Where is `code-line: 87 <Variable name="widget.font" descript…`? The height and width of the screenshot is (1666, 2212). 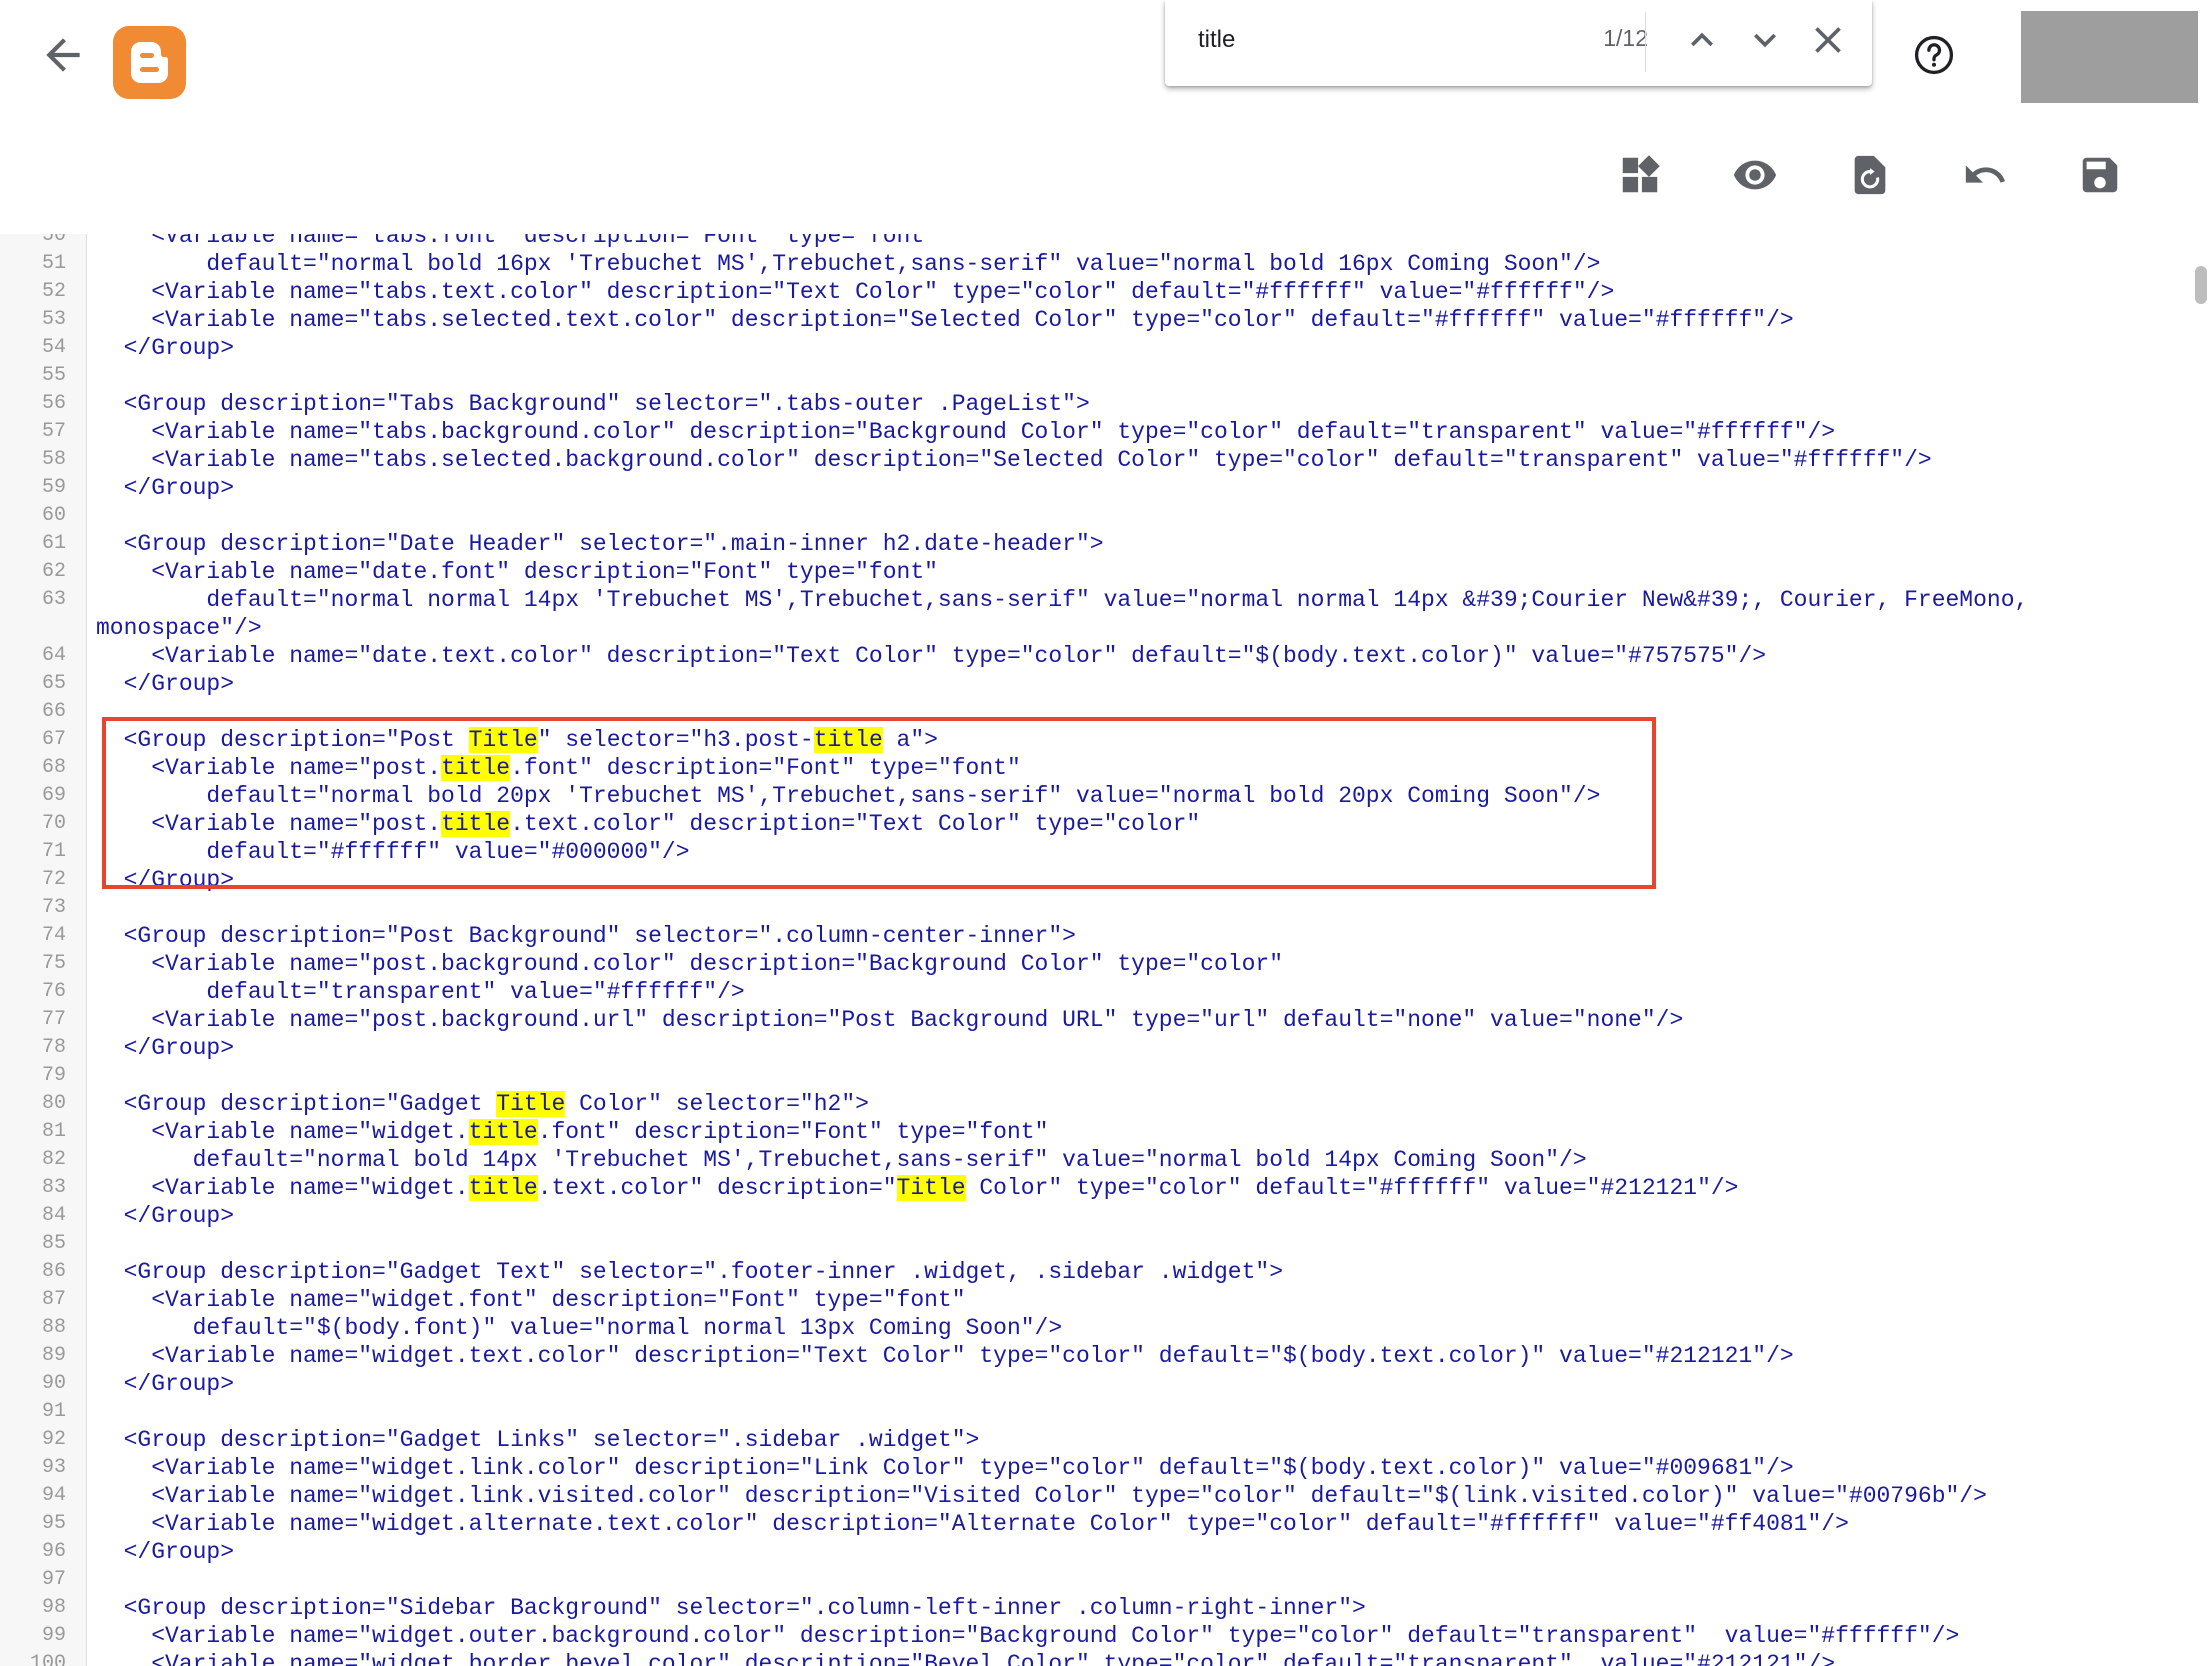
code-line: 87 <Variable name="widget.font" descript… is located at coordinates (1095, 1300).